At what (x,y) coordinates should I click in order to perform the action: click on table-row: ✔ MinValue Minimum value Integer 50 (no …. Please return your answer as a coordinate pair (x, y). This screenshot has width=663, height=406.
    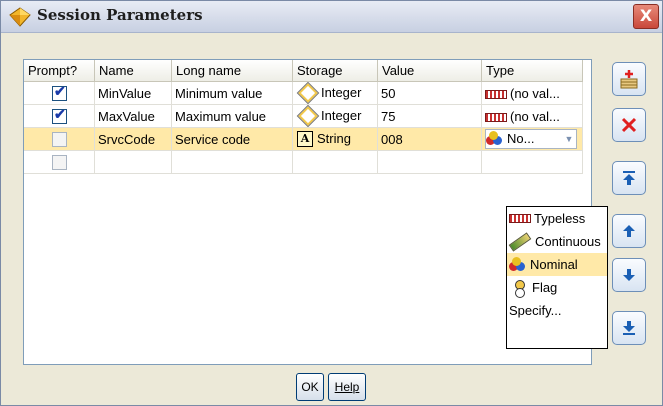
    Looking at the image, I should click on (303, 93).